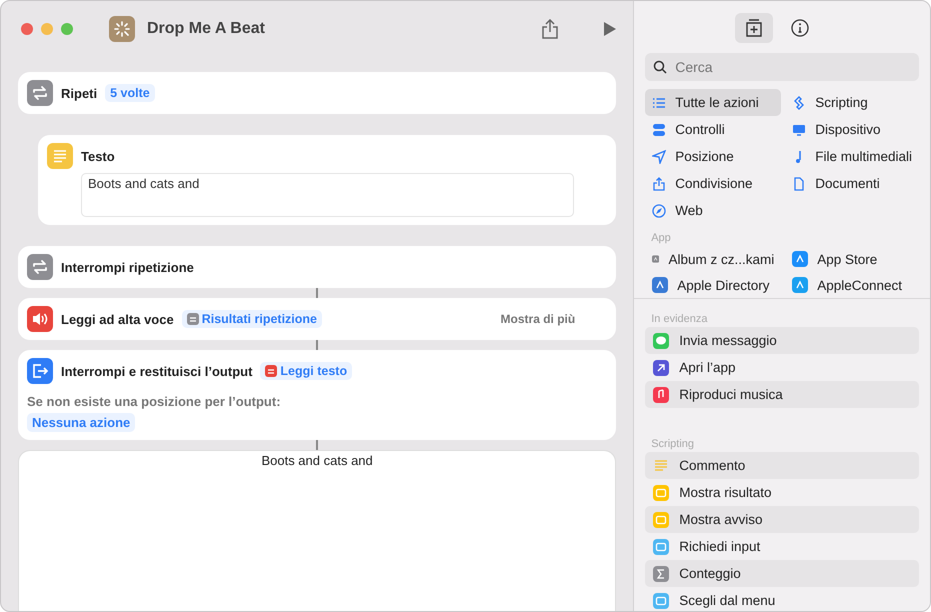  I want to click on category-item: Documenti, so click(852, 183).